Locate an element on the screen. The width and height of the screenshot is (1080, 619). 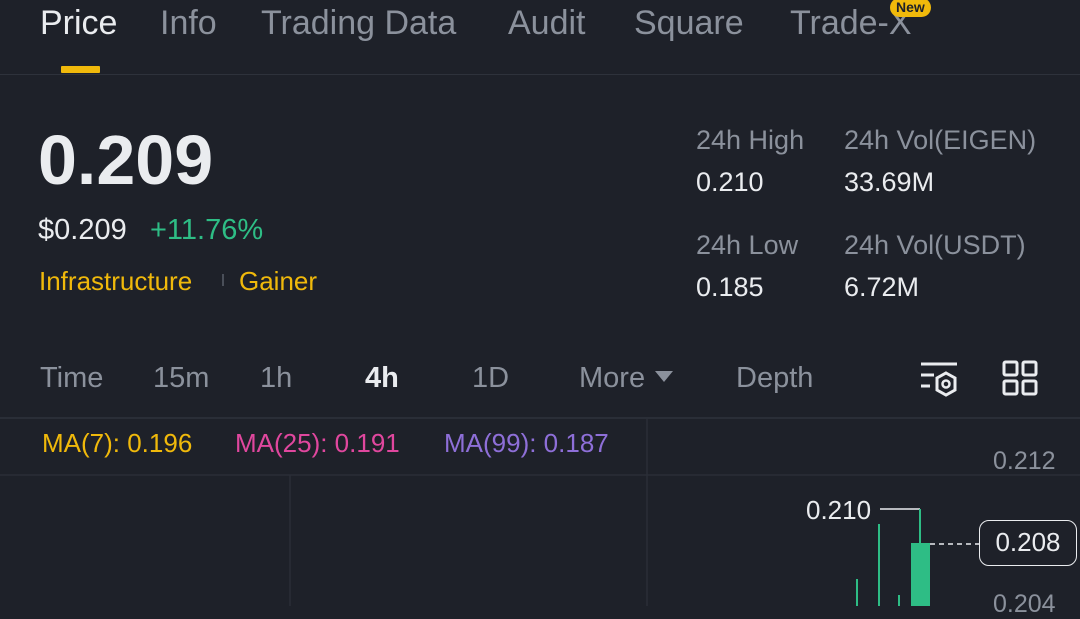
interval-4h: 4h is located at coordinates (382, 378).